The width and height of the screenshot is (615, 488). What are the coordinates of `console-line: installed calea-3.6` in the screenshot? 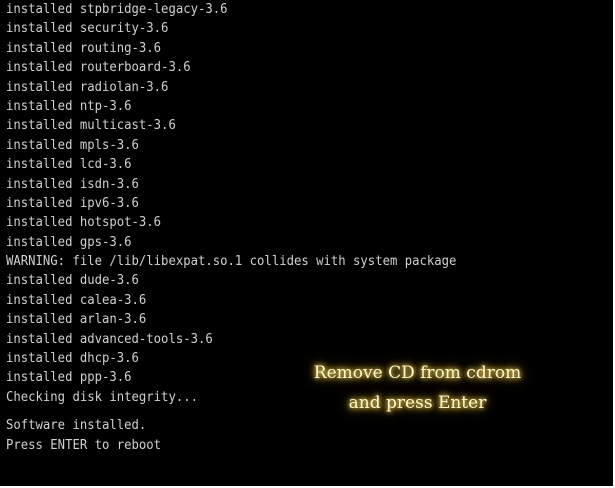 It's located at (76, 300).